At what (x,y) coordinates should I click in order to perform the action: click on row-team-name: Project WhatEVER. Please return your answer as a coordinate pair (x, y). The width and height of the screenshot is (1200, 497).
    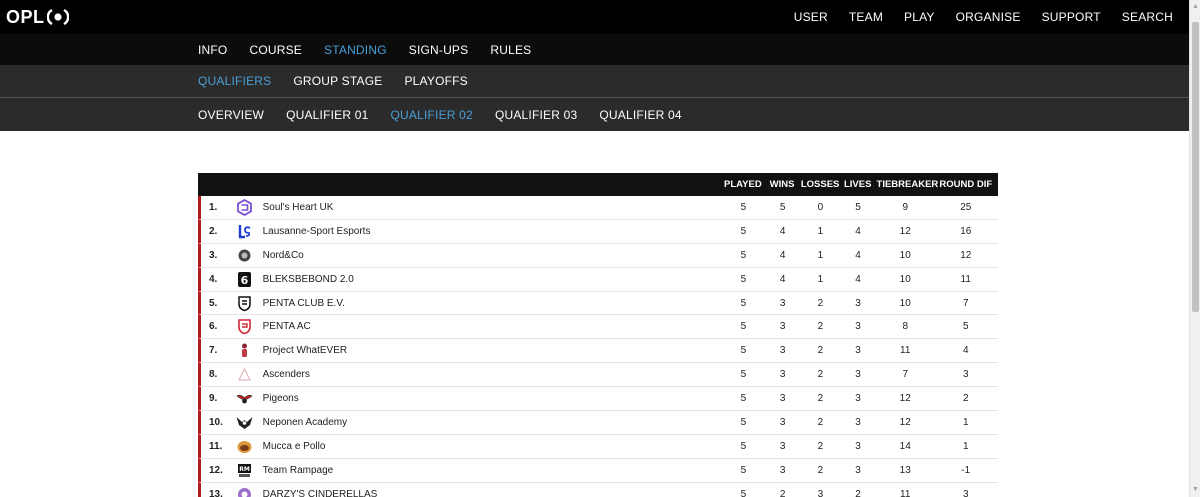
    Looking at the image, I should click on (491, 350).